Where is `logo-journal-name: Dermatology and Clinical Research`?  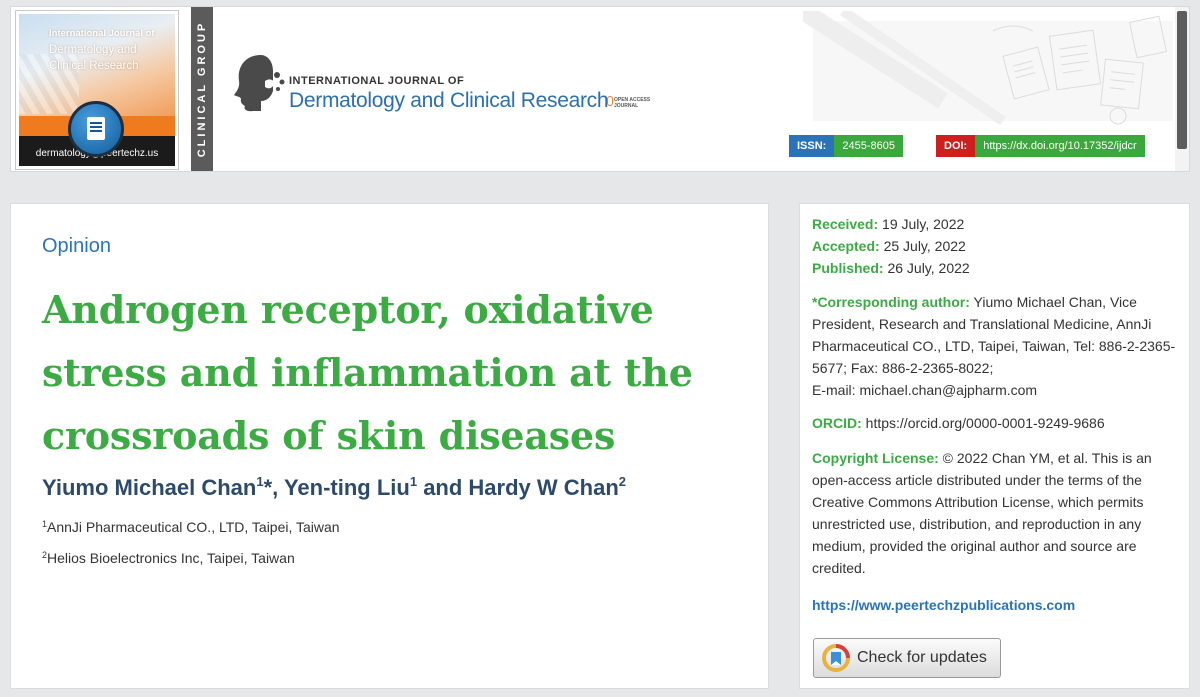 logo-journal-name: Dermatology and Clinical Research is located at coordinates (449, 100).